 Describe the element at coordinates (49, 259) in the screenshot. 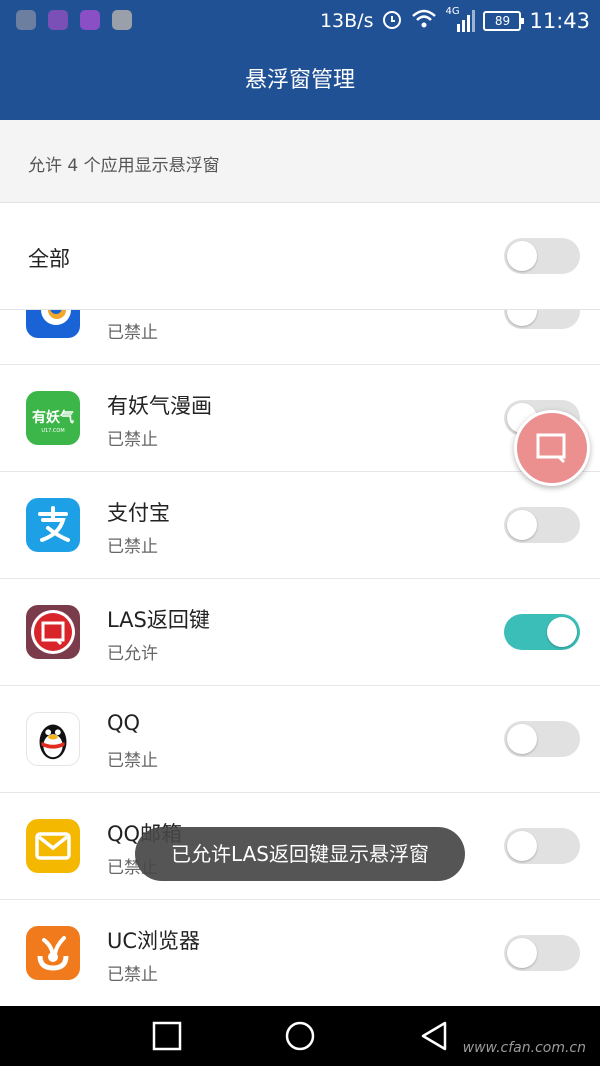

I see `all-apps-label: 全部` at that location.